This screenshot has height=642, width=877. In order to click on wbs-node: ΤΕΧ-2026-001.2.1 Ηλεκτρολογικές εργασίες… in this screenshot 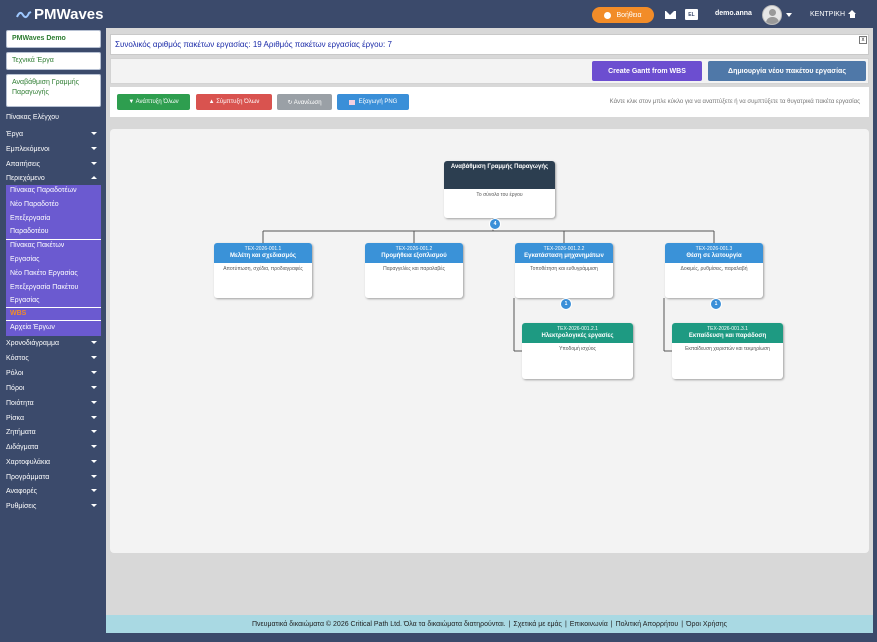, I will do `click(577, 351)`.